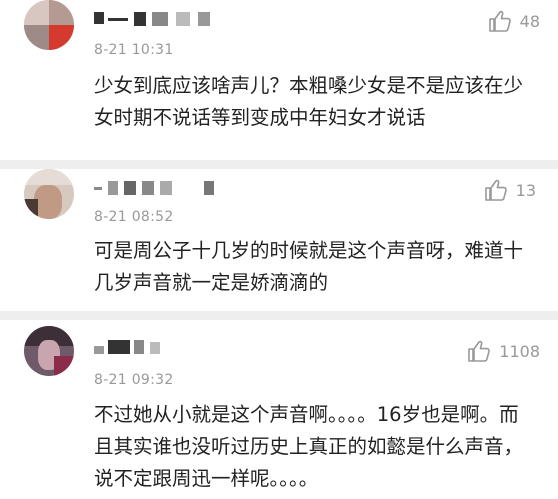 The width and height of the screenshot is (558, 499). Describe the element at coordinates (134, 217) in the screenshot. I see `comment-time: 8-21 08:52` at that location.